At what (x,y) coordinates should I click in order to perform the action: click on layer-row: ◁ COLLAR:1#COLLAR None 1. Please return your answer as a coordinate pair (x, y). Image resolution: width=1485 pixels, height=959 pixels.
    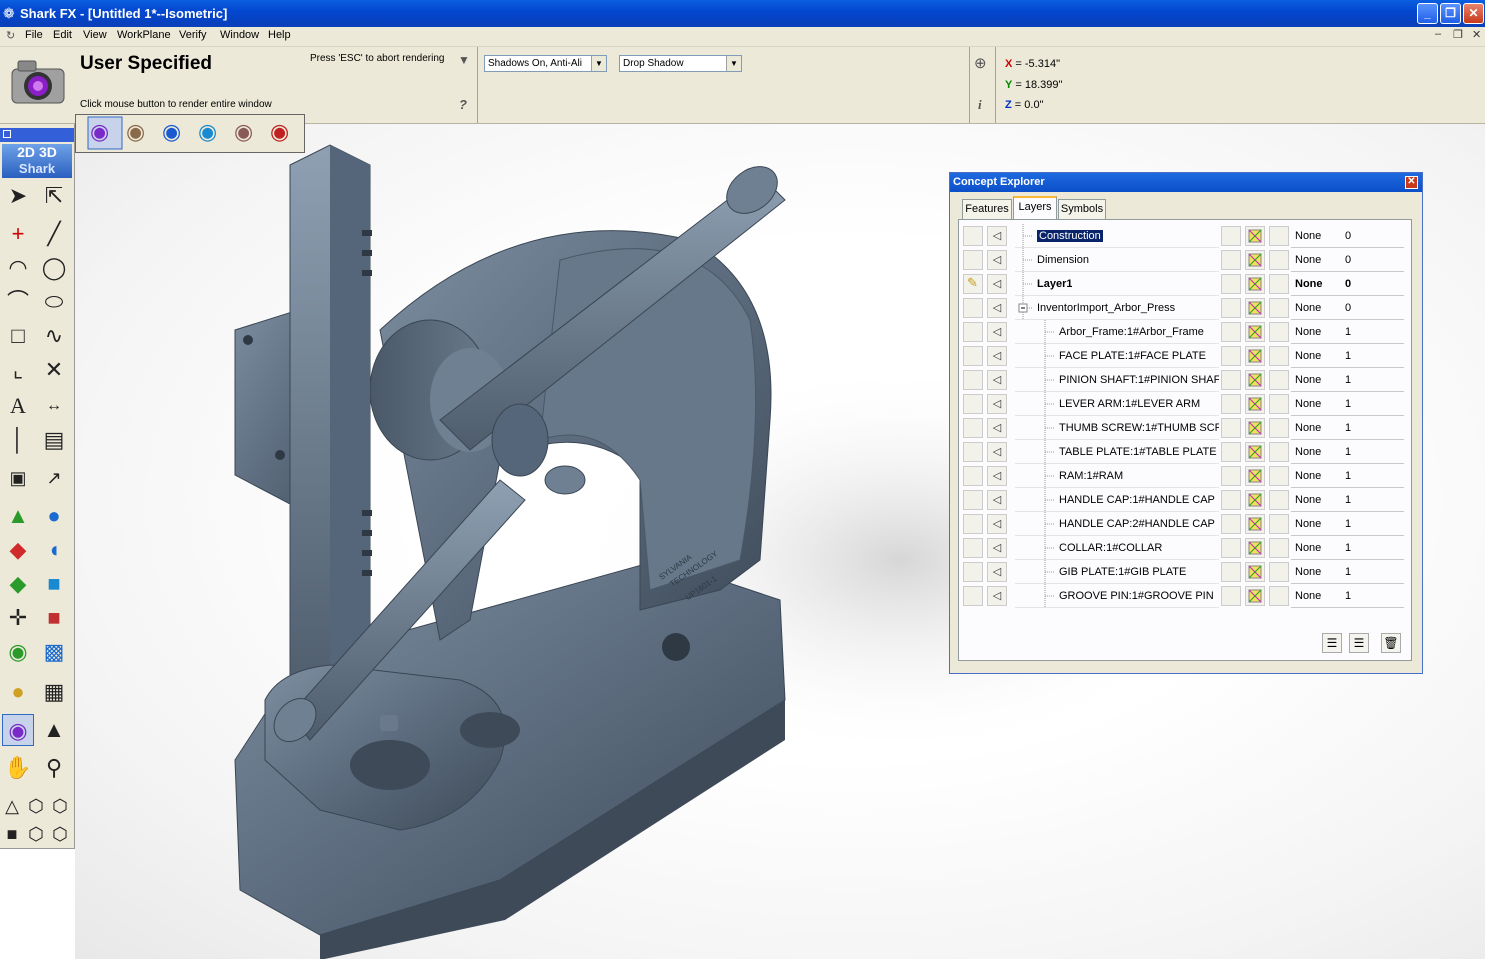
    Looking at the image, I should click on (1185, 548).